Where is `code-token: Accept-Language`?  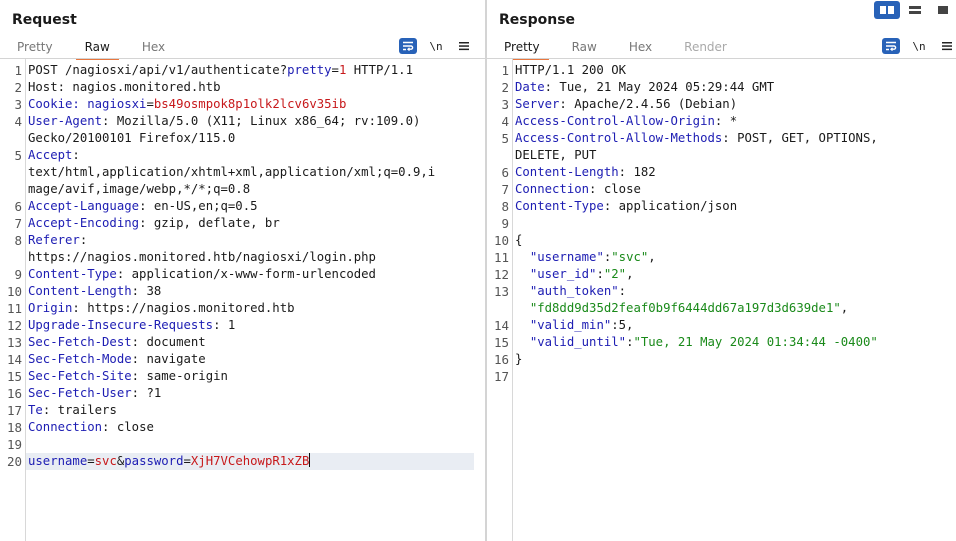 code-token: Accept-Language is located at coordinates (84, 206).